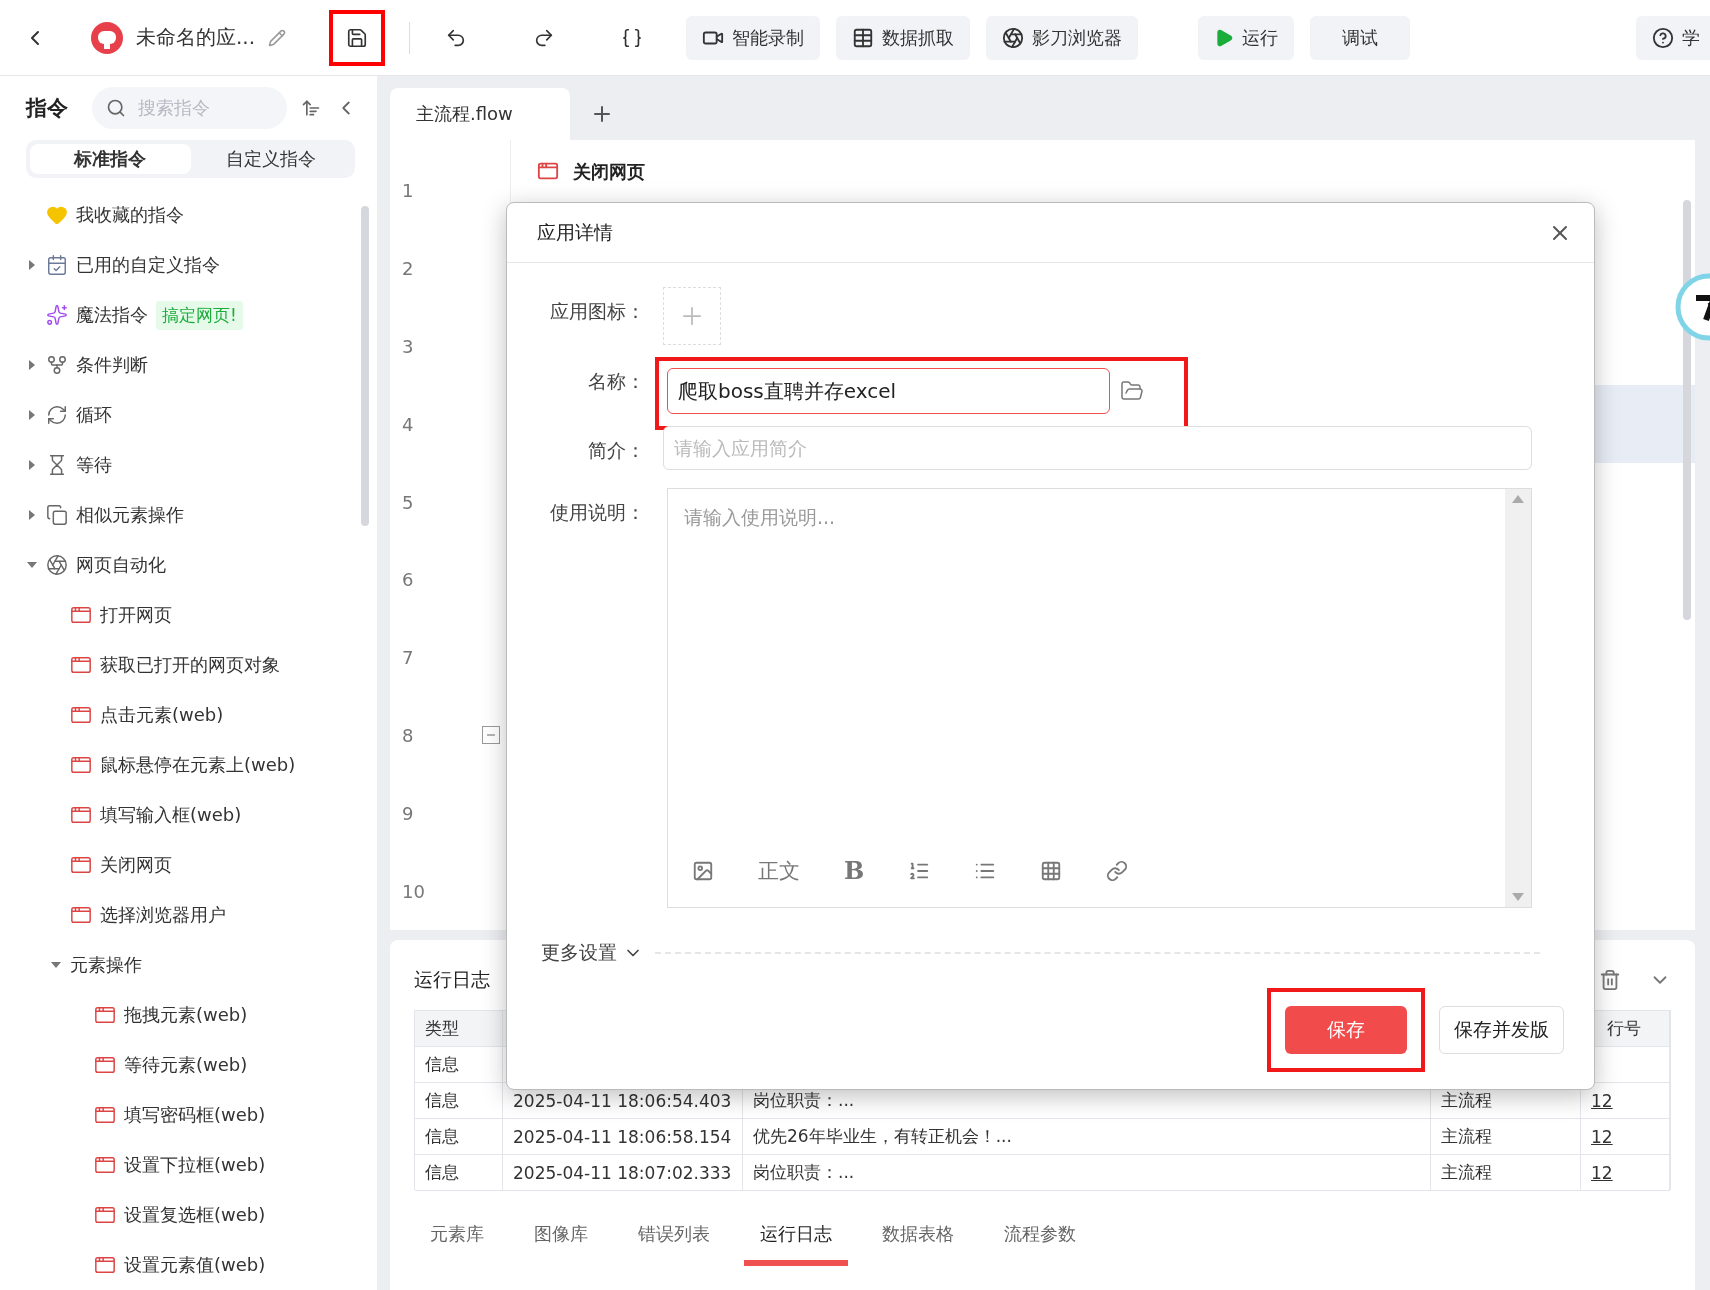 Image resolution: width=1710 pixels, height=1290 pixels. Describe the element at coordinates (779, 870) in the screenshot. I see `paragraph-style-button: 正文` at that location.